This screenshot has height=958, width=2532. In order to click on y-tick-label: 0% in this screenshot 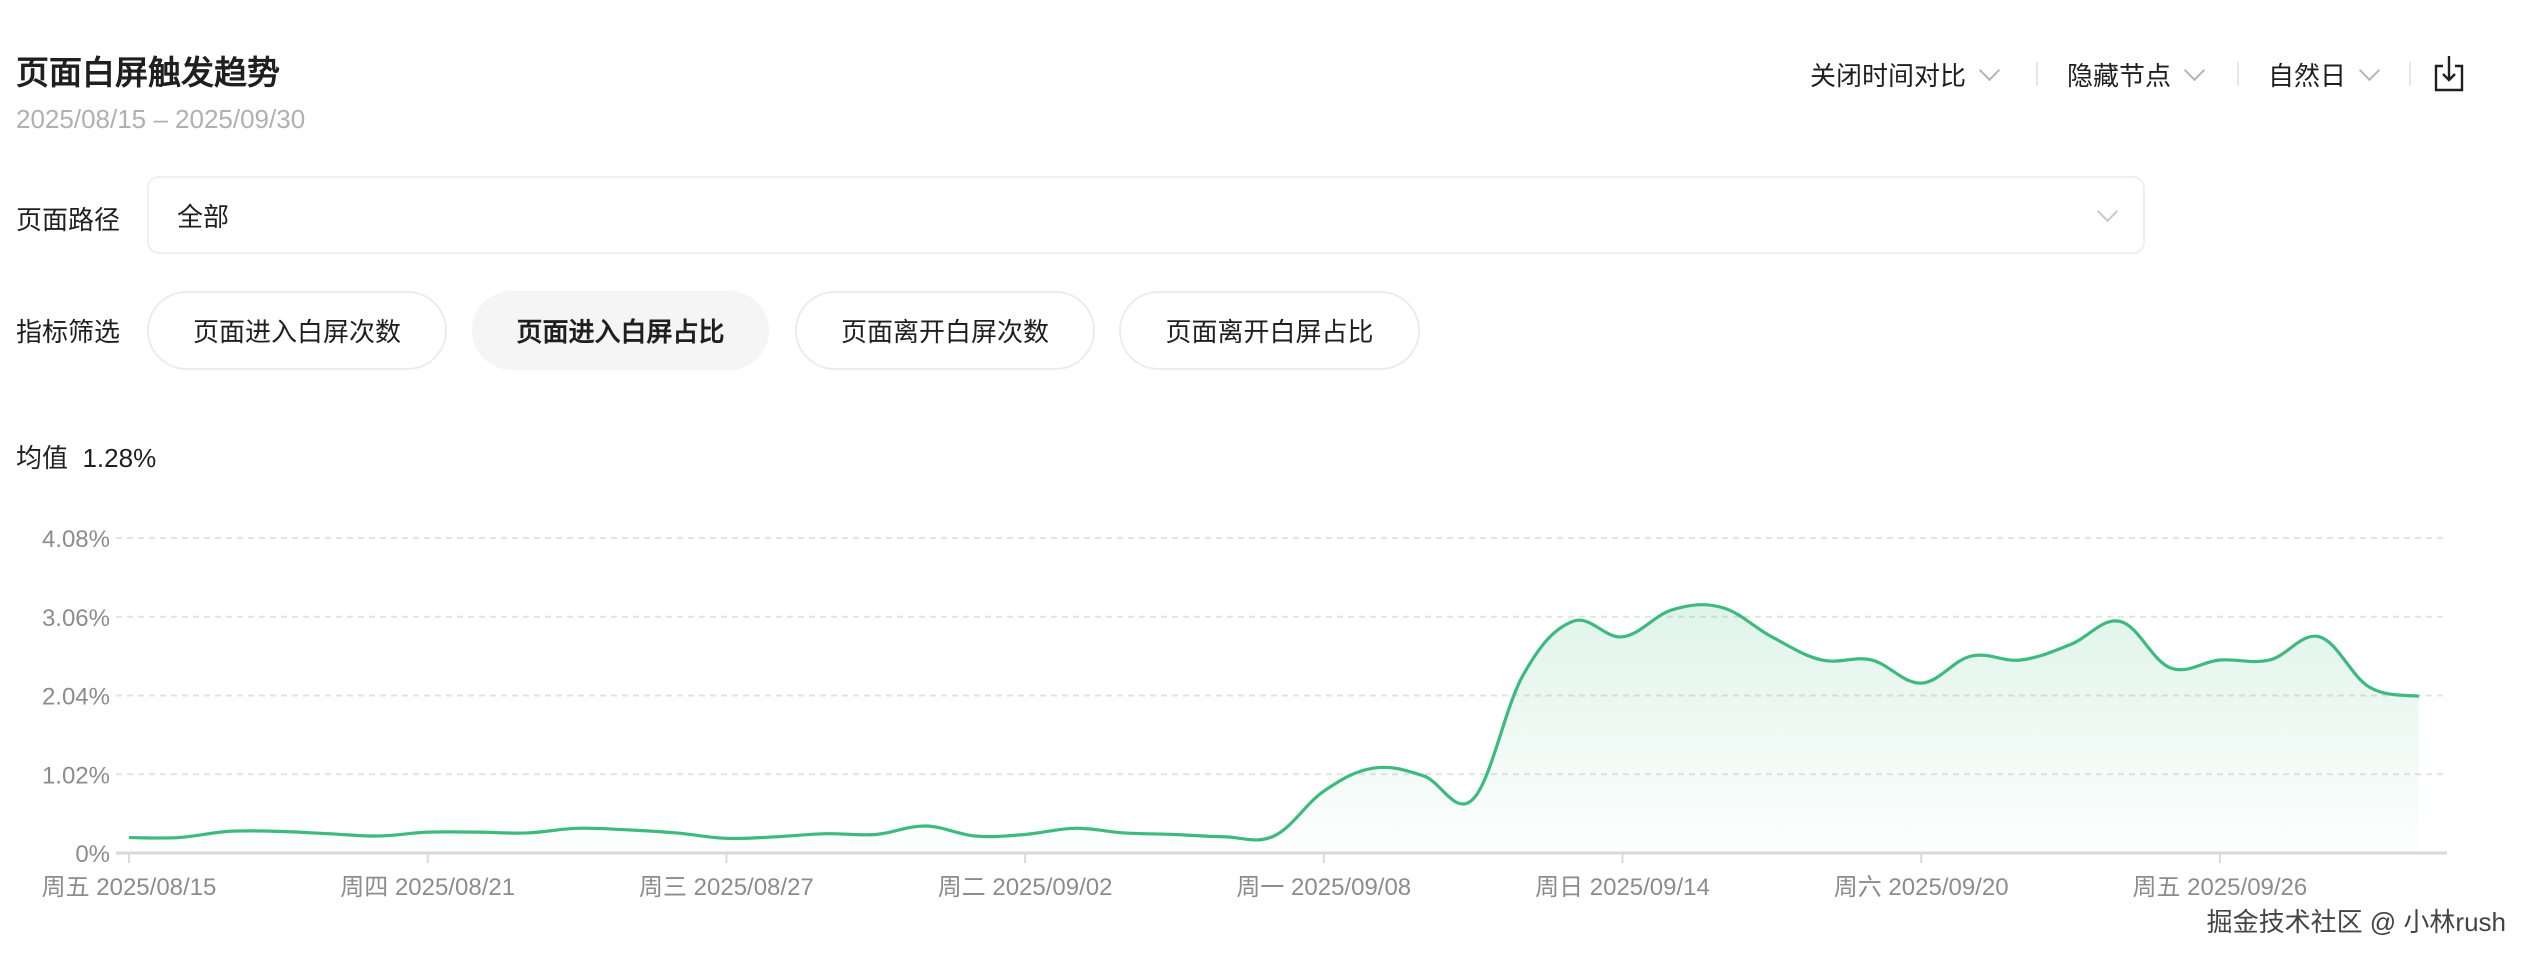, I will do `click(92, 854)`.